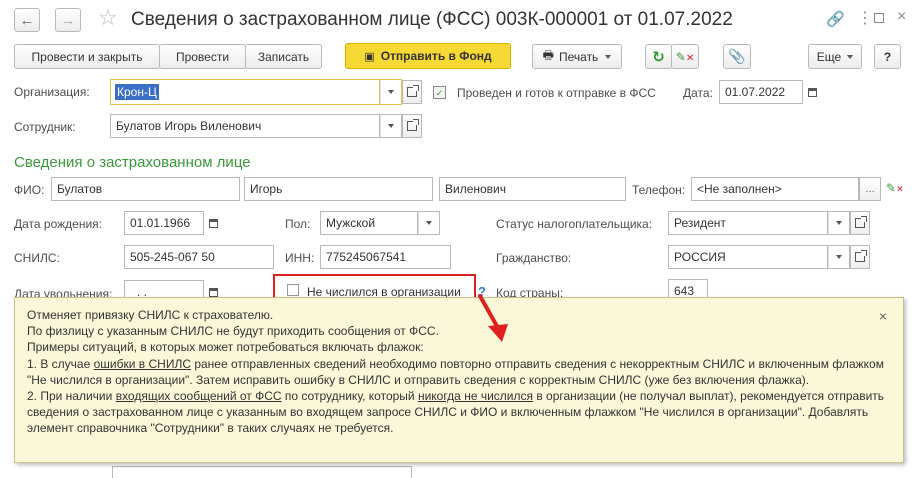 Image resolution: width=923 pixels, height=478 pixels. I want to click on menu-dots-icon: ⋮, so click(865, 18).